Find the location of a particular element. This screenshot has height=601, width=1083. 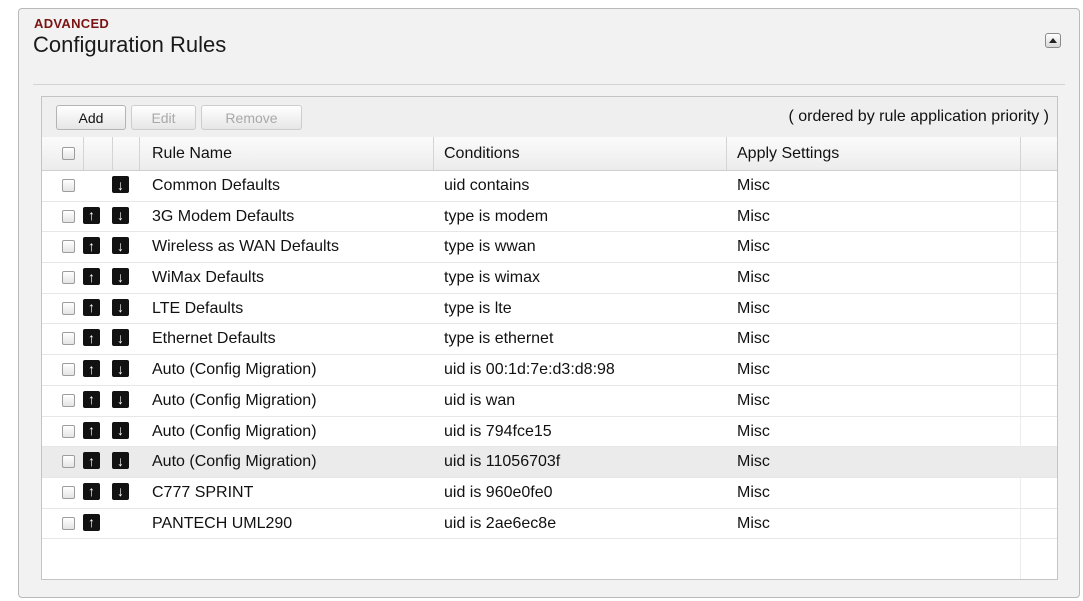

rule-name-cell: 3G Modem Defaults is located at coordinates (223, 216).